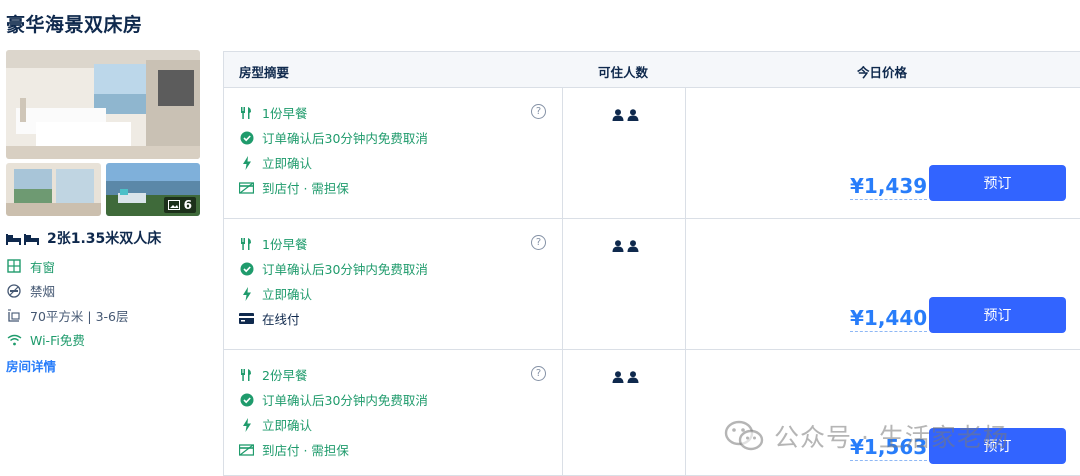 The image size is (1080, 476). Describe the element at coordinates (14, 315) in the screenshot. I see `area-icon` at that location.